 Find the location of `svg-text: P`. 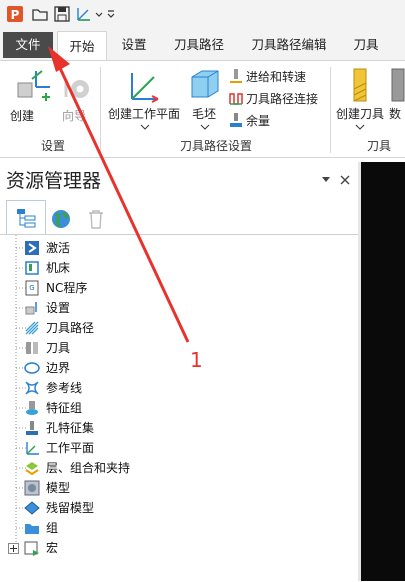

svg-text: P is located at coordinates (15, 15).